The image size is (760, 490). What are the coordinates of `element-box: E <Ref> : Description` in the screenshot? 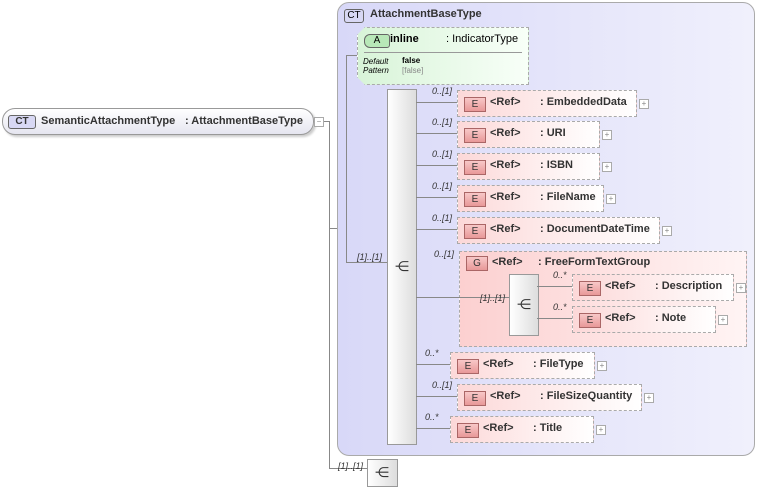 It's located at (653, 287).